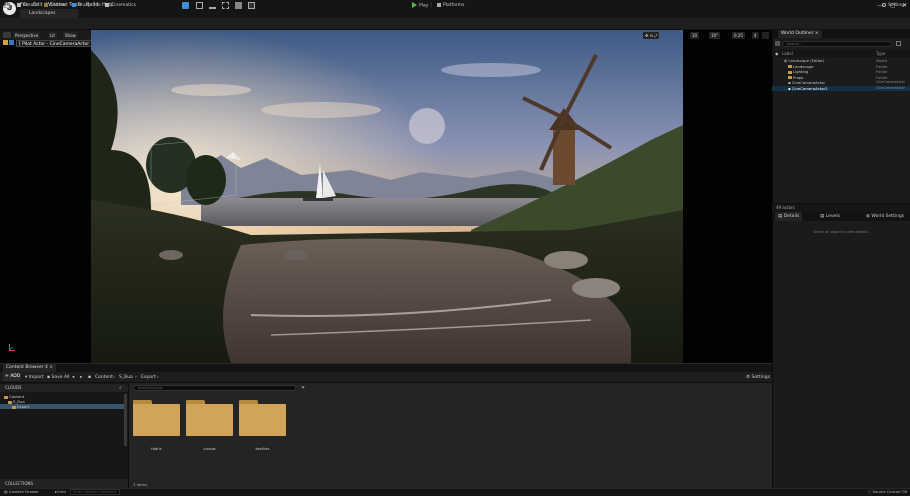  Describe the element at coordinates (887, 492) in the screenshot. I see `source-control-status: ◌ Source Control Off` at that location.